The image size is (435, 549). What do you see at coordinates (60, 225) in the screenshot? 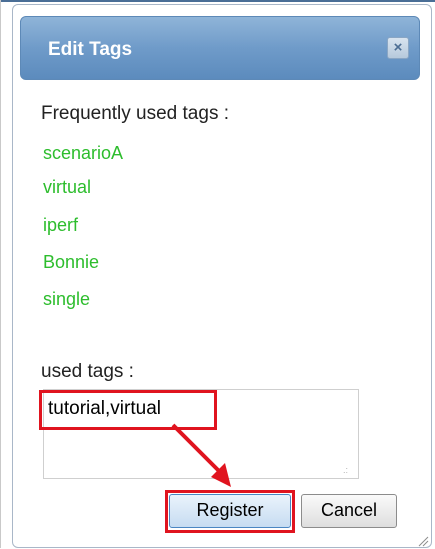
I see `frequent-tag-link: iperf` at bounding box center [60, 225].